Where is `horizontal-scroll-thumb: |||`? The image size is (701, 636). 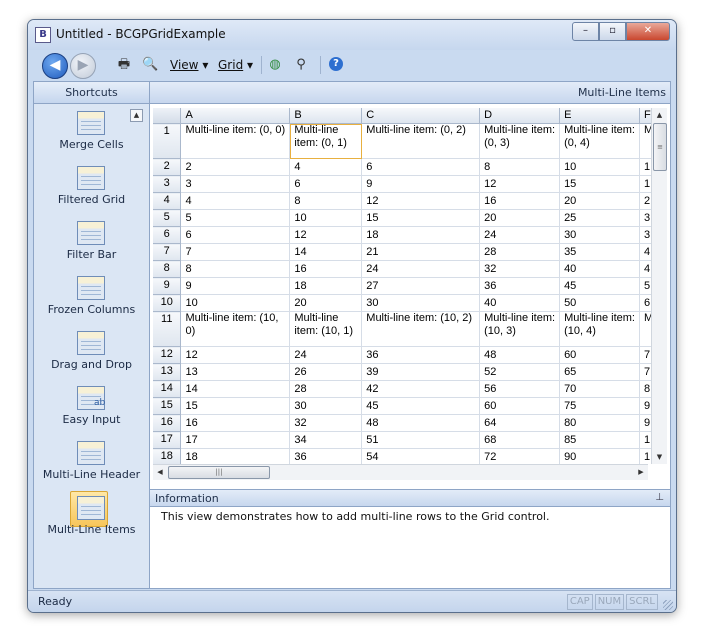 horizontal-scroll-thumb: ||| is located at coordinates (219, 472).